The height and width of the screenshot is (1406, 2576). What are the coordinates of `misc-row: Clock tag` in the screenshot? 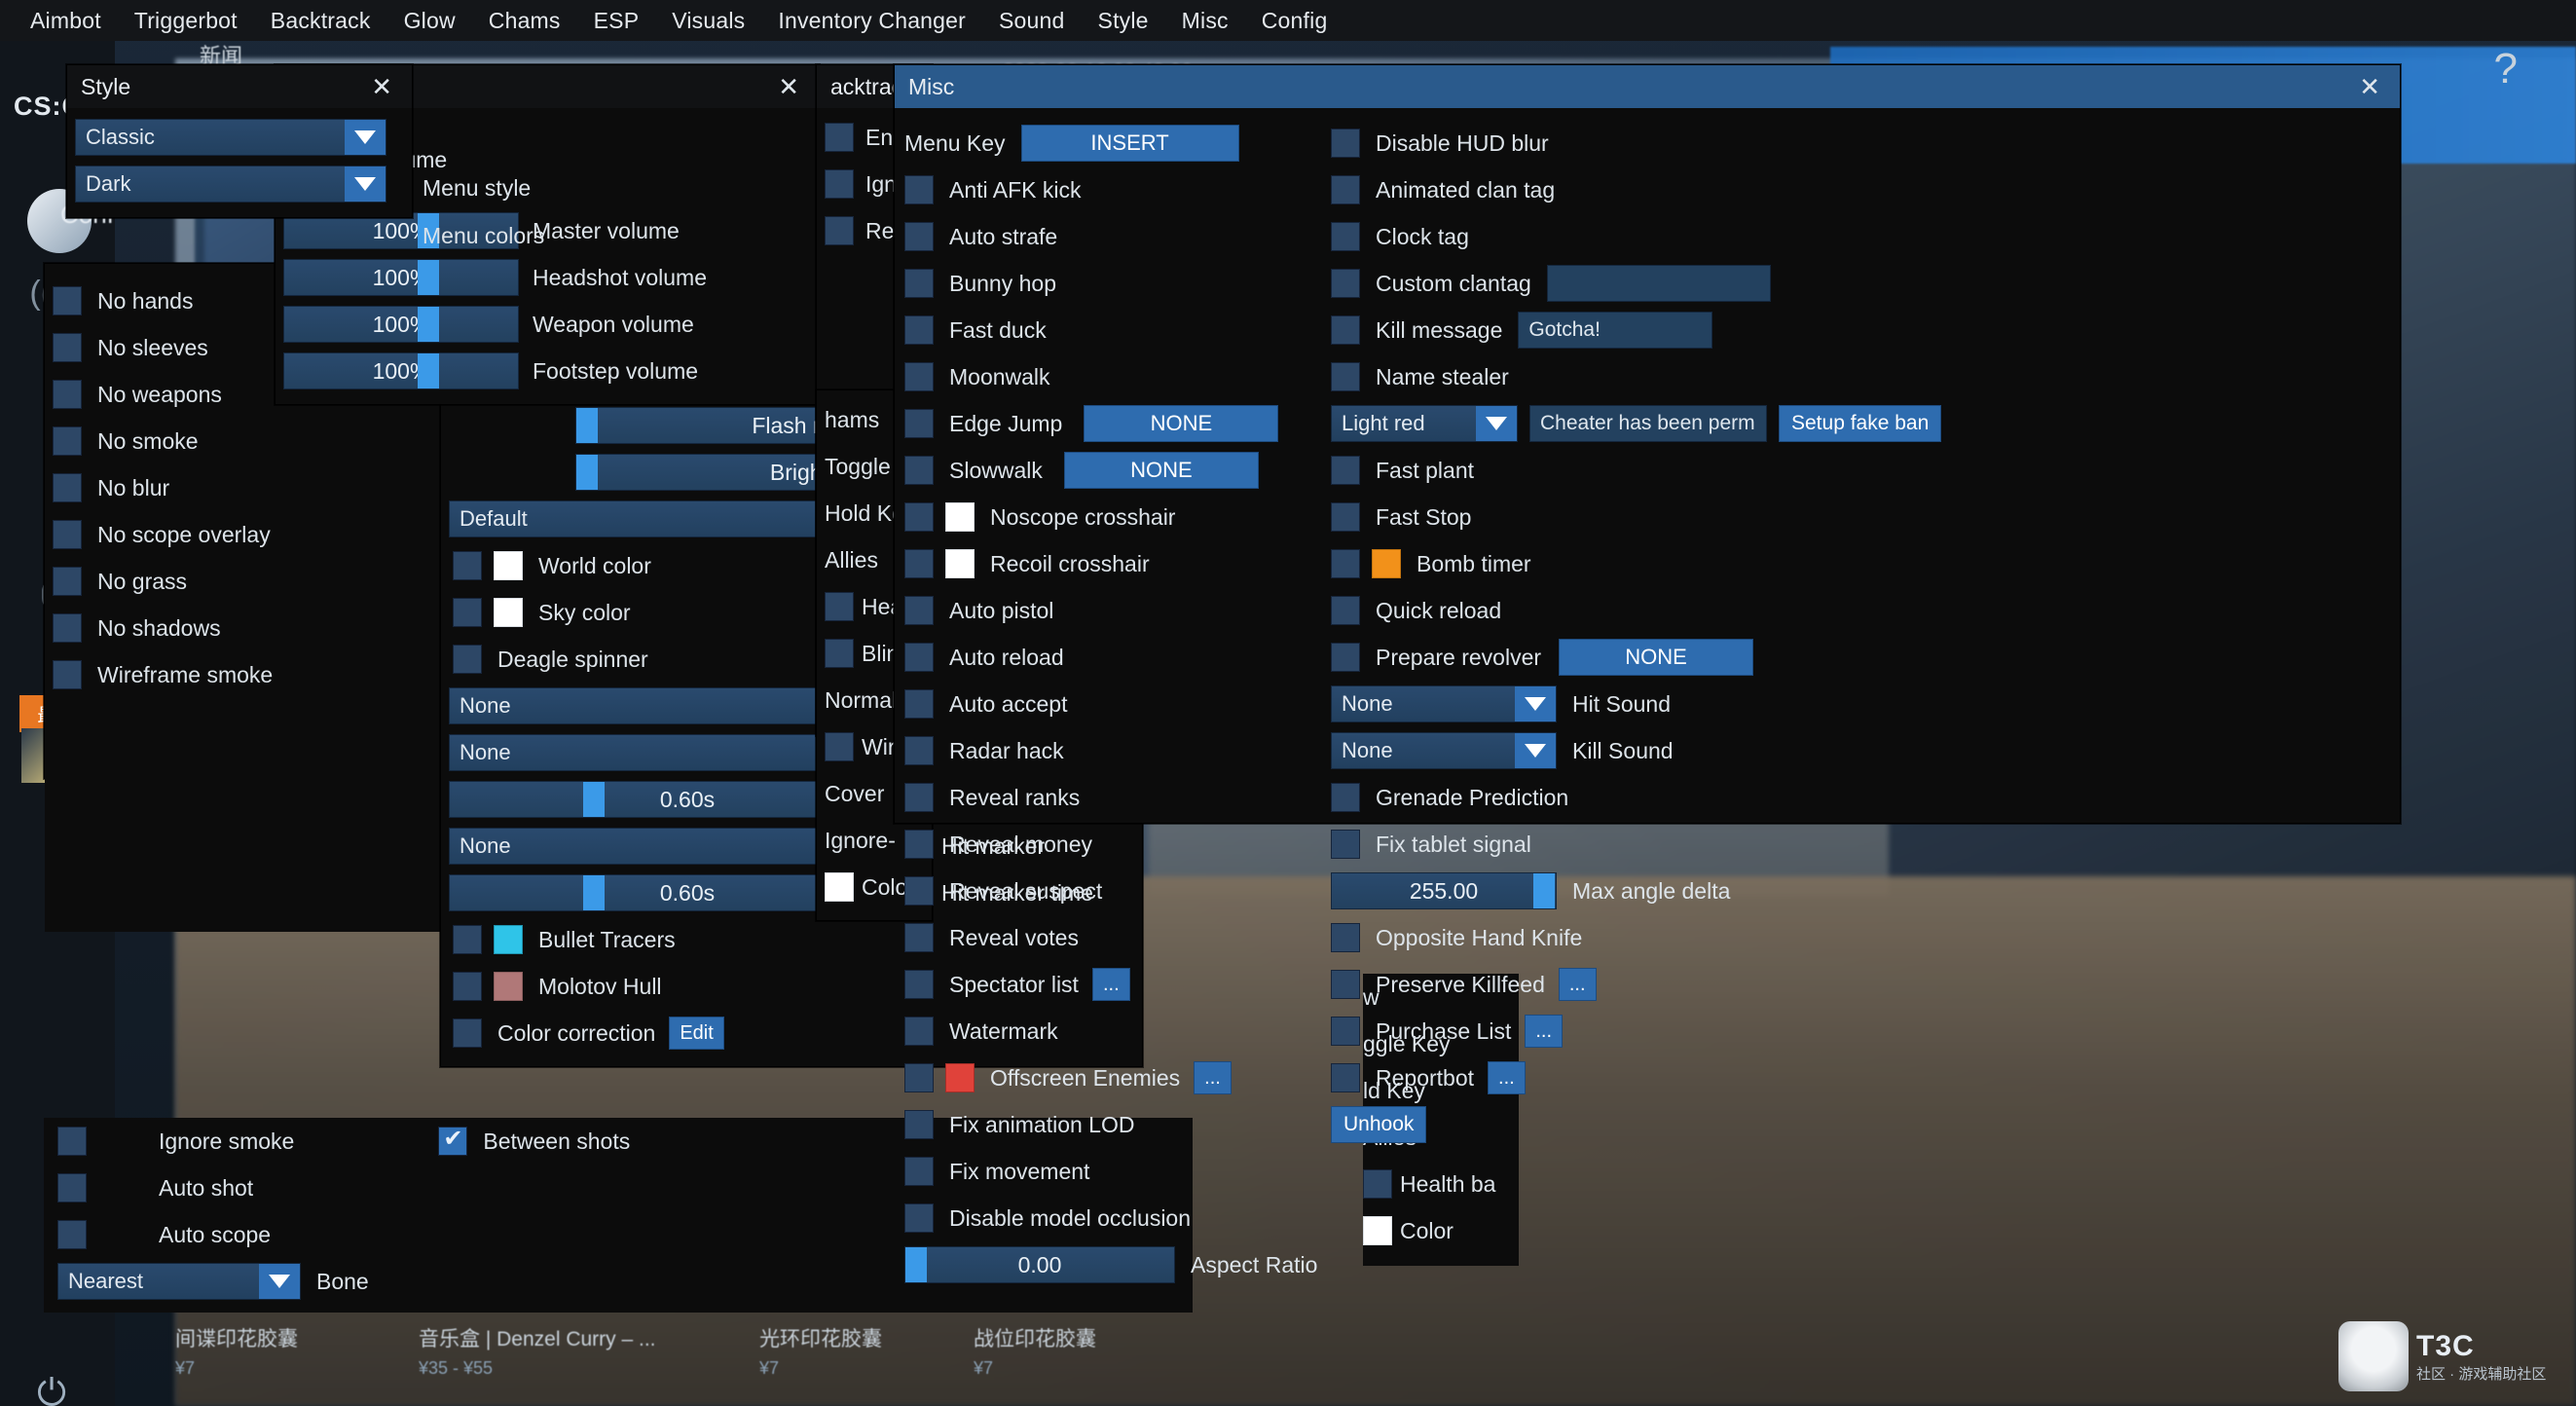 It's located at (1861, 236).